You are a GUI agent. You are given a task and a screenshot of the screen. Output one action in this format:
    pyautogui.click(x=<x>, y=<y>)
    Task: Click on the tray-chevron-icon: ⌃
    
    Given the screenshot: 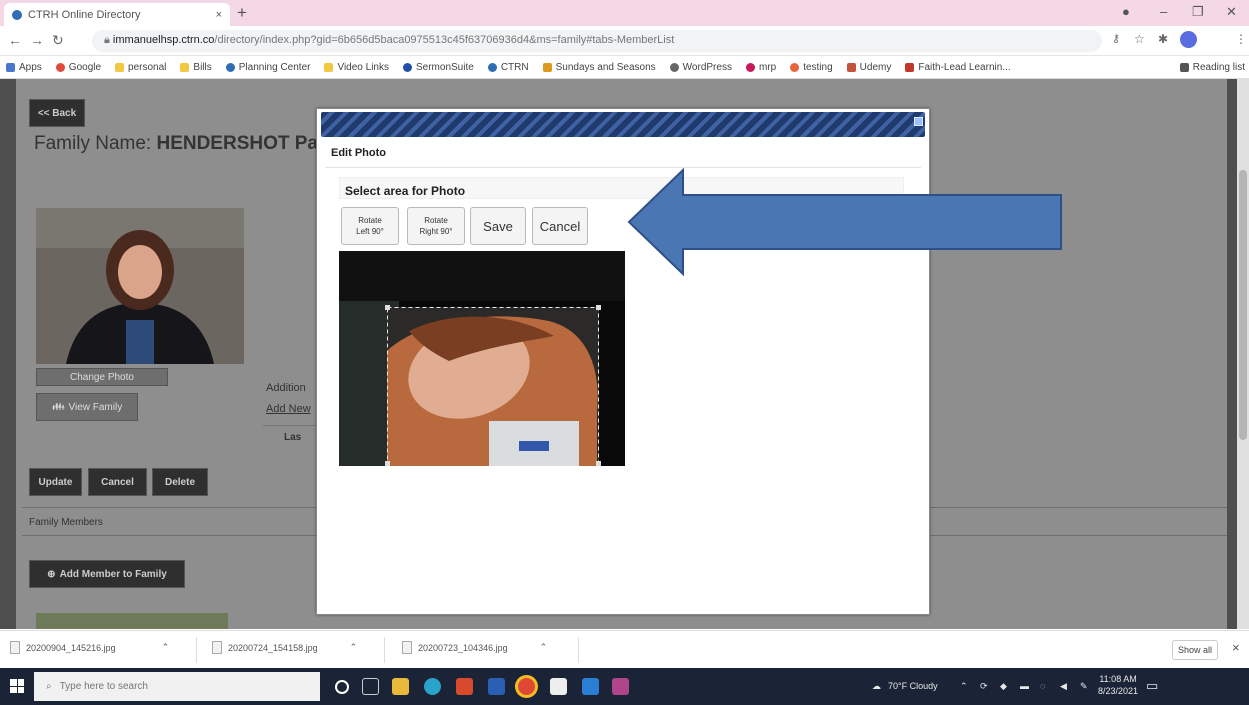 What is the action you would take?
    pyautogui.click(x=964, y=686)
    